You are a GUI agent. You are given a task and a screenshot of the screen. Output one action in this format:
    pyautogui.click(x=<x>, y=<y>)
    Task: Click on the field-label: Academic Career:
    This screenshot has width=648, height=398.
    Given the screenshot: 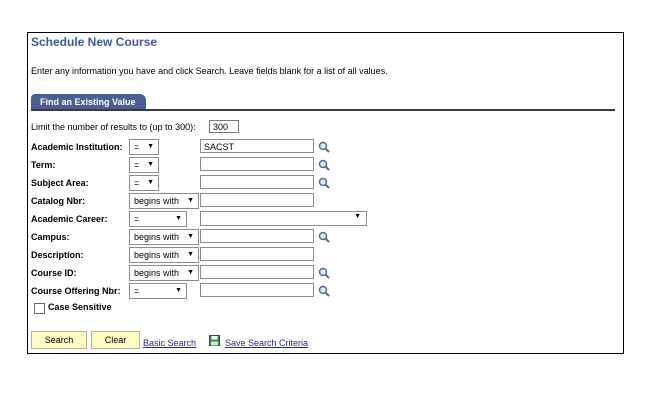 What is the action you would take?
    pyautogui.click(x=69, y=219)
    